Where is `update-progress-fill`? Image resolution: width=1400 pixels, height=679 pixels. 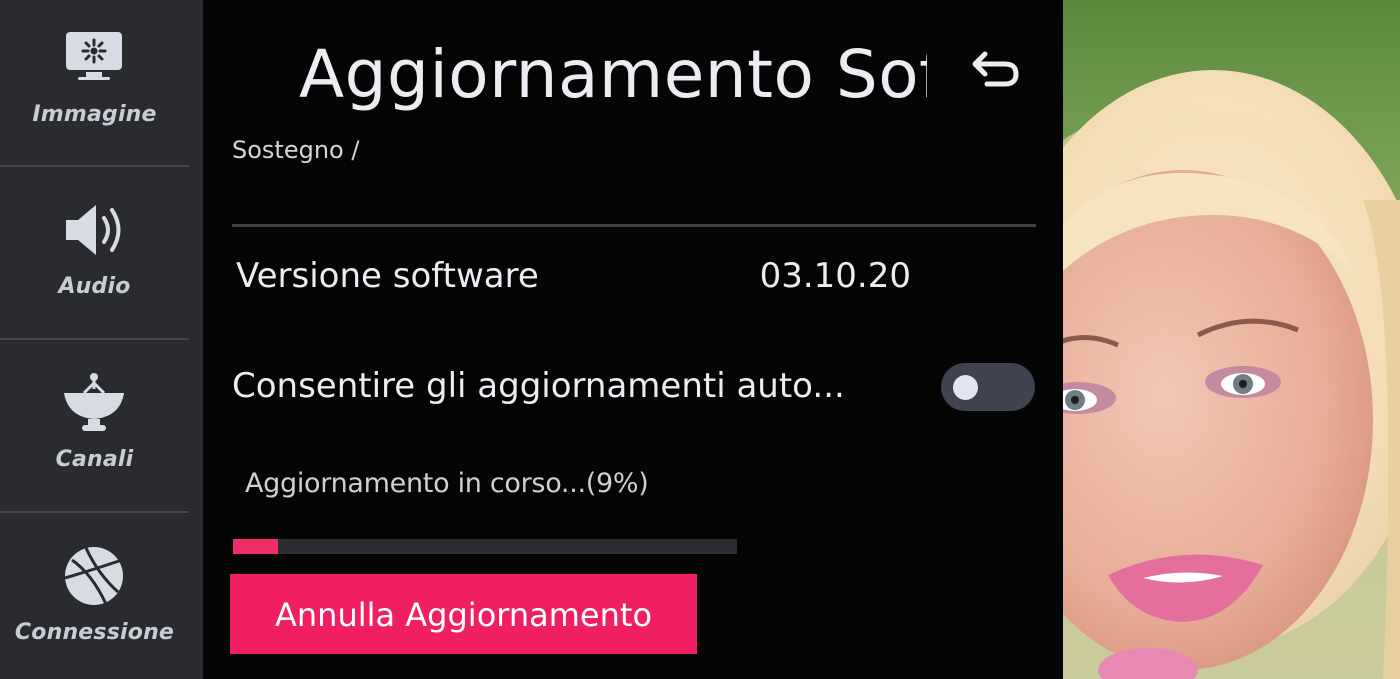 update-progress-fill is located at coordinates (256, 546).